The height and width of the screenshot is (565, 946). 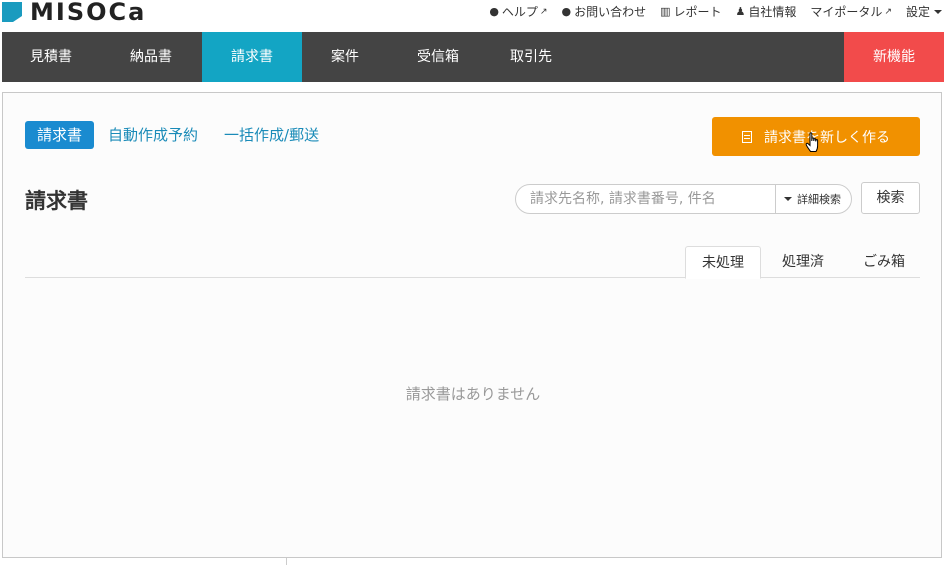 I want to click on comment-icon: ●, so click(x=566, y=11).